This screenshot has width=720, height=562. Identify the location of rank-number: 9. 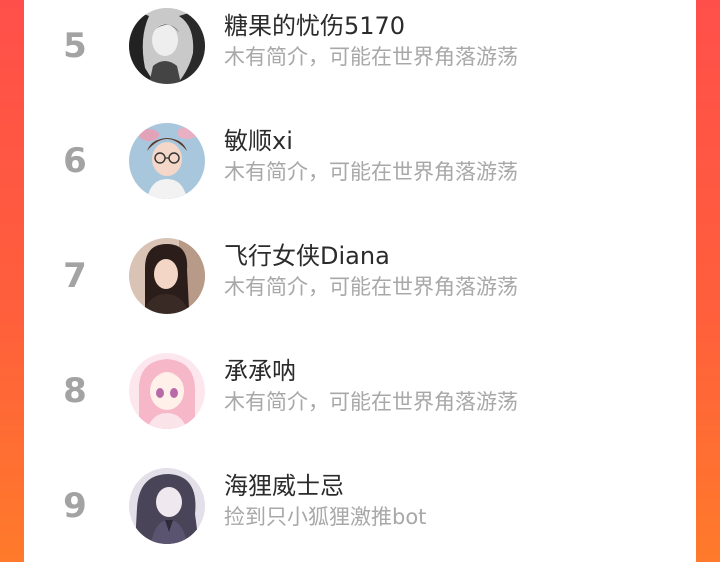
(75, 506).